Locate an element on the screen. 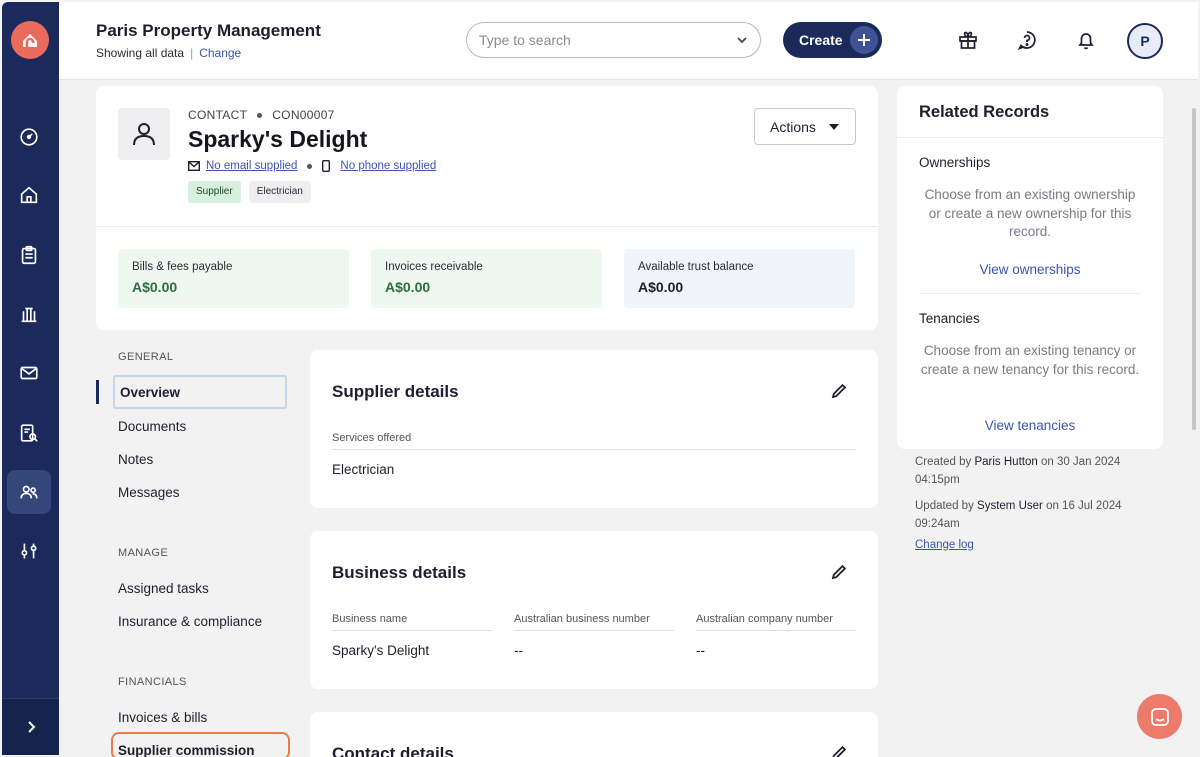 The width and height of the screenshot is (1200, 757). subnav-supplier-commission: Supplier commission is located at coordinates (200, 744).